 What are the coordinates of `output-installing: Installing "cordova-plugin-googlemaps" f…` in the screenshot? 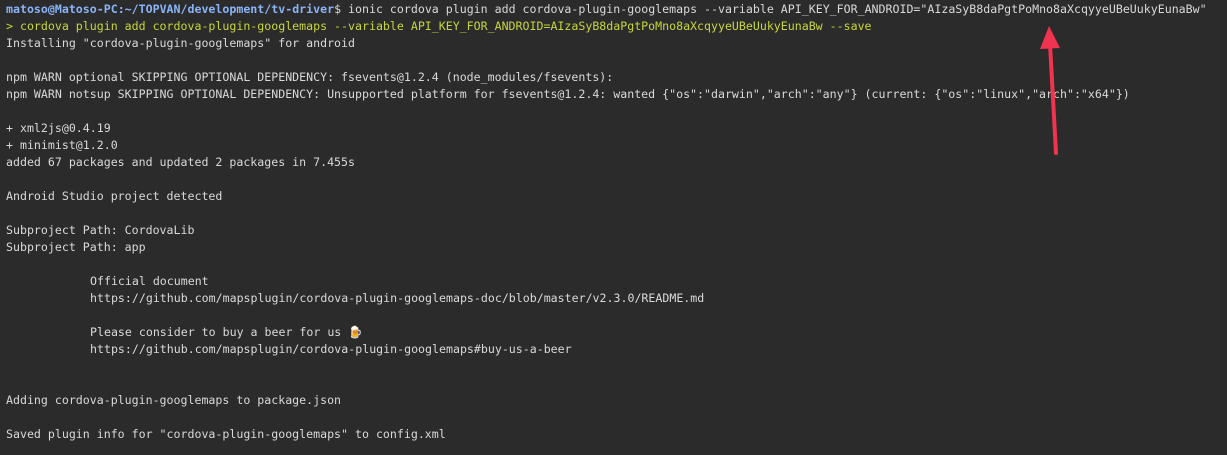 It's located at (181, 43).